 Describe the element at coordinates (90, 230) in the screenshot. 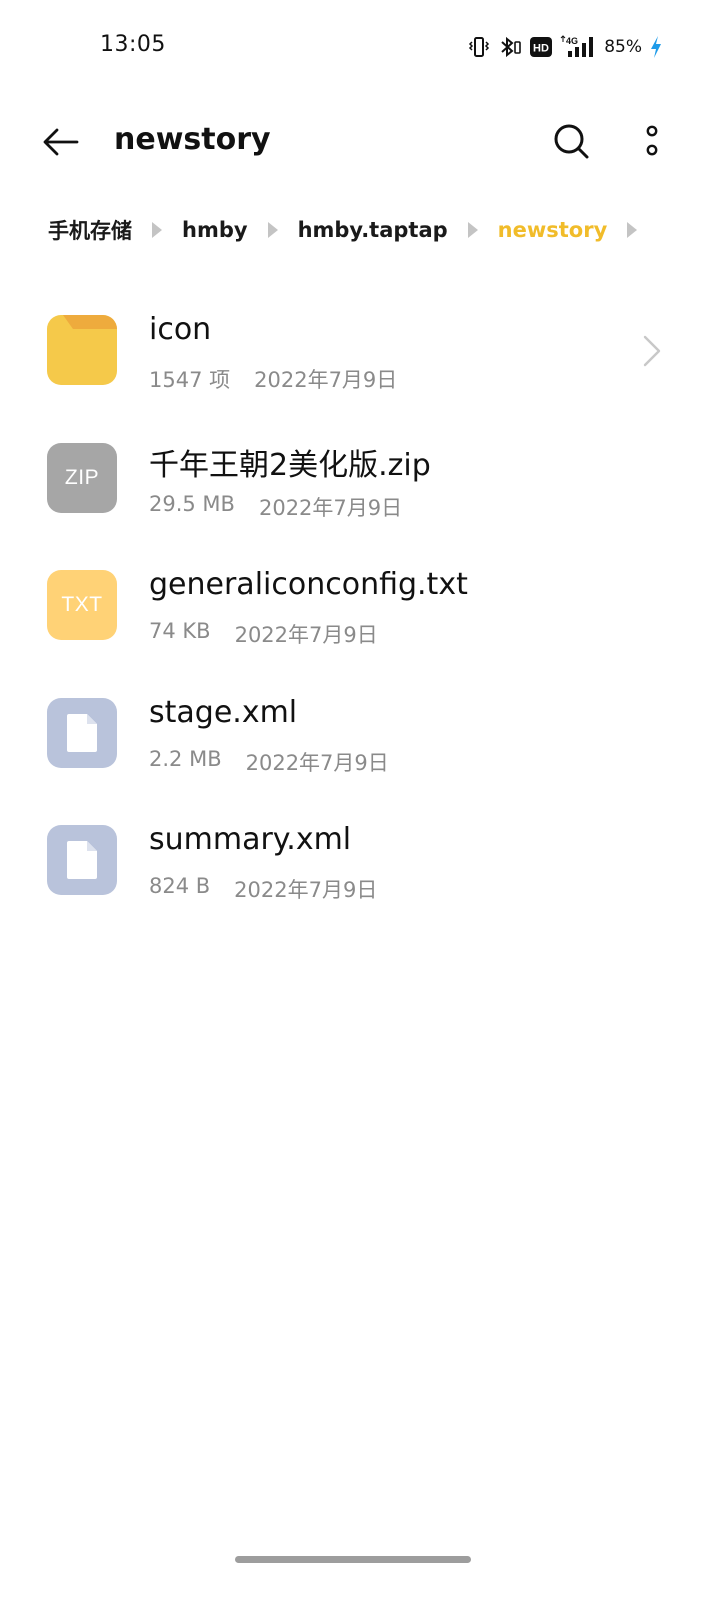

I see `breadcrumb-item-phone-storage: 手机存储` at that location.